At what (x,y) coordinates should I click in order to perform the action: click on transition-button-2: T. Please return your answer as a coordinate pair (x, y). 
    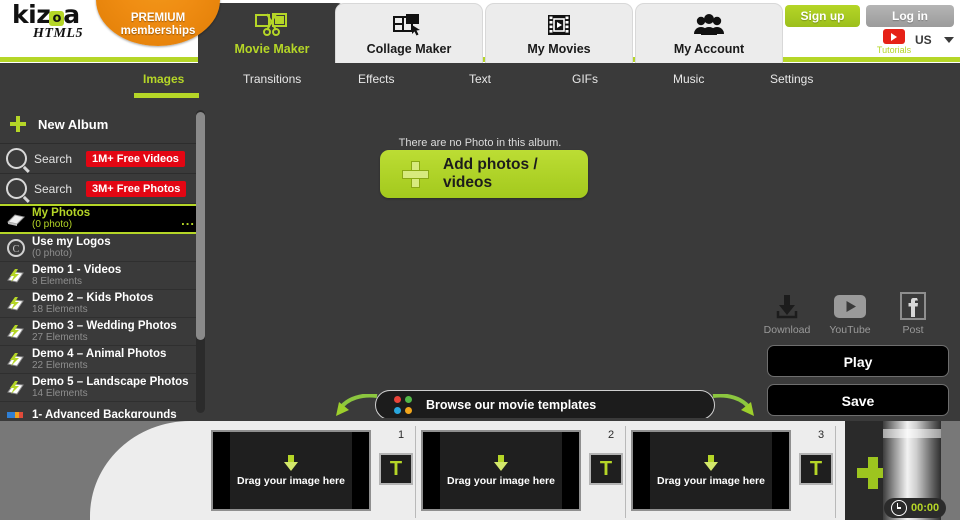
    Looking at the image, I should click on (606, 469).